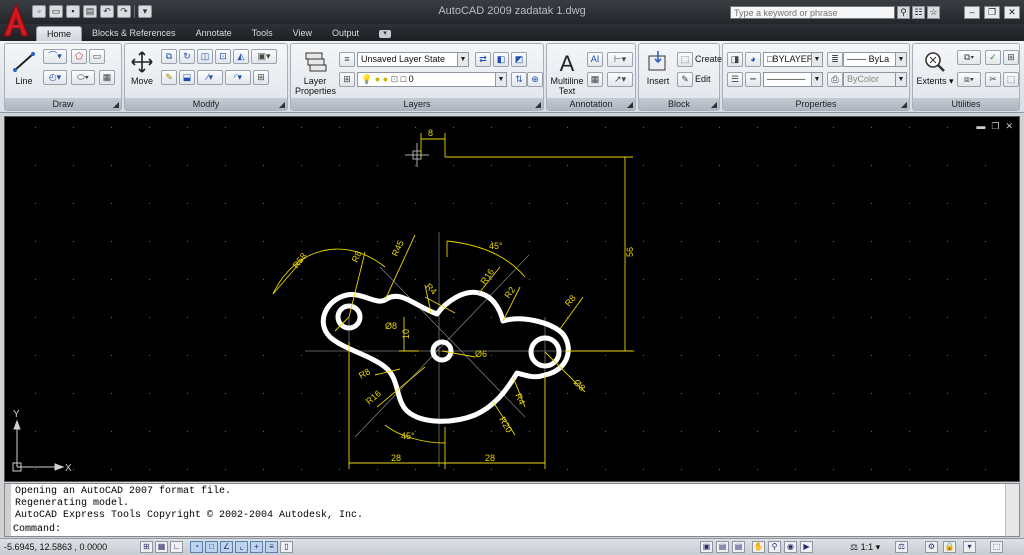  I want to click on plot-icon: ▤, so click(90, 11).